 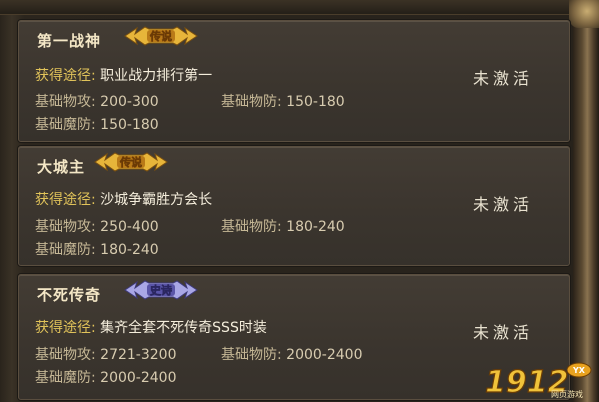 What do you see at coordinates (97, 124) in the screenshot?
I see `magic-row: 基础魔防: 150-180` at bounding box center [97, 124].